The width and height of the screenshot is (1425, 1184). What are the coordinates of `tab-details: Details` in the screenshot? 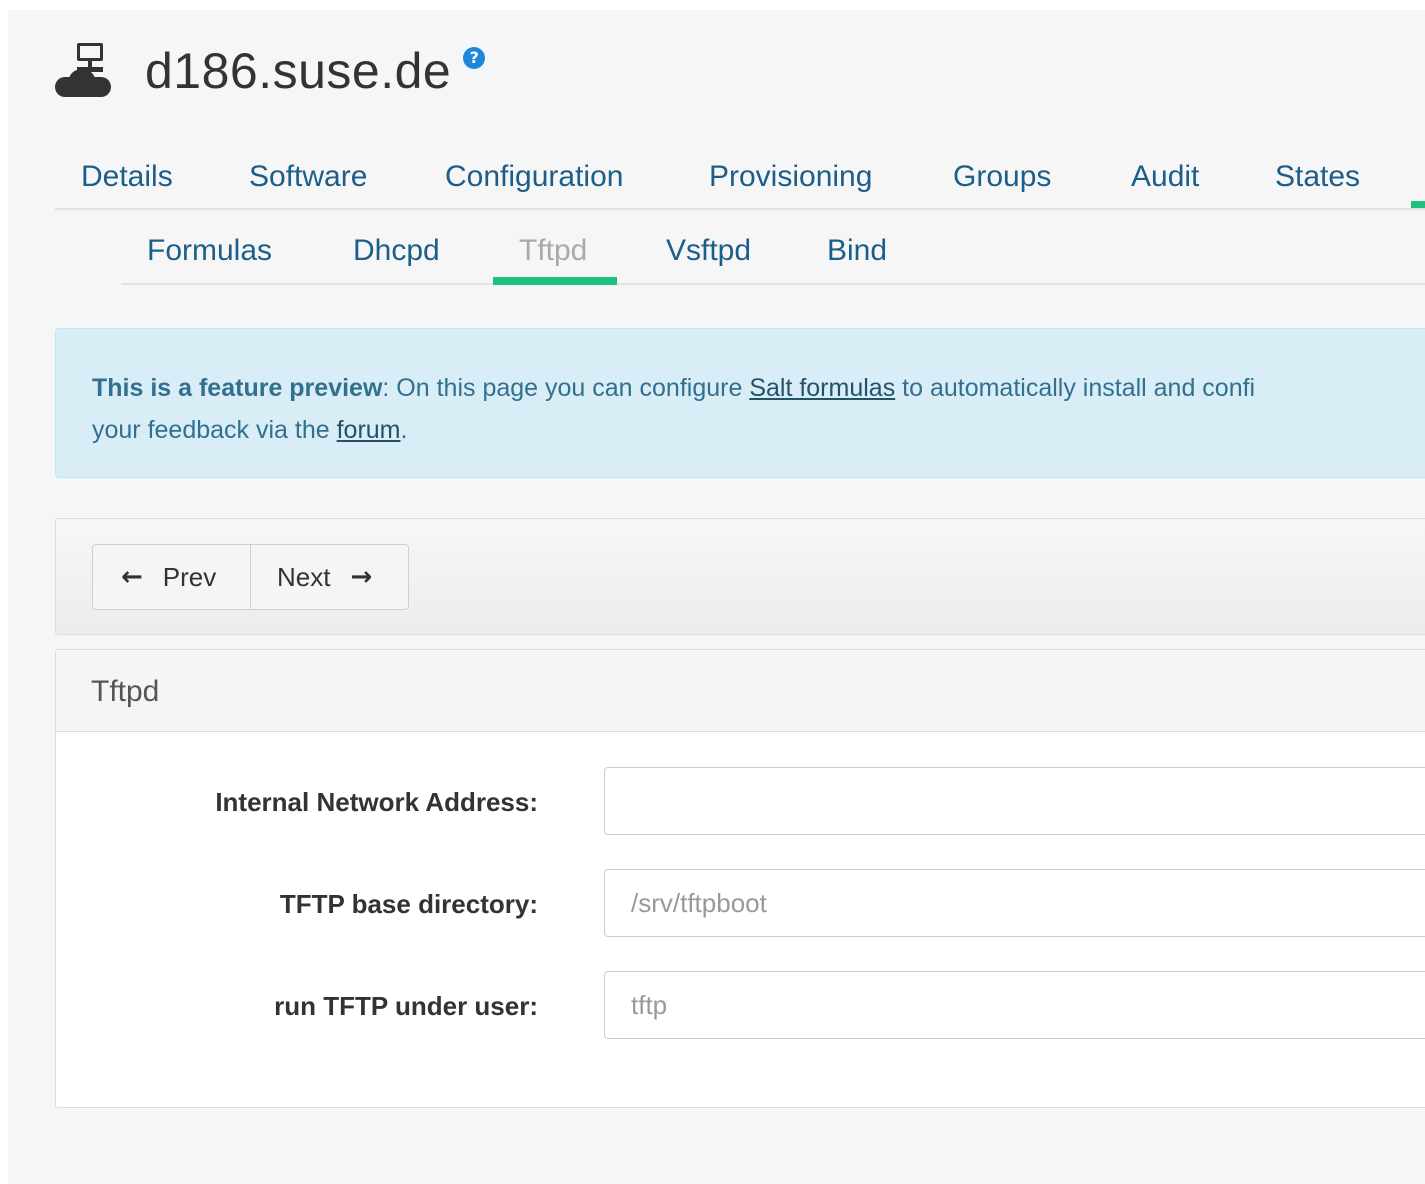 It's located at (127, 177).